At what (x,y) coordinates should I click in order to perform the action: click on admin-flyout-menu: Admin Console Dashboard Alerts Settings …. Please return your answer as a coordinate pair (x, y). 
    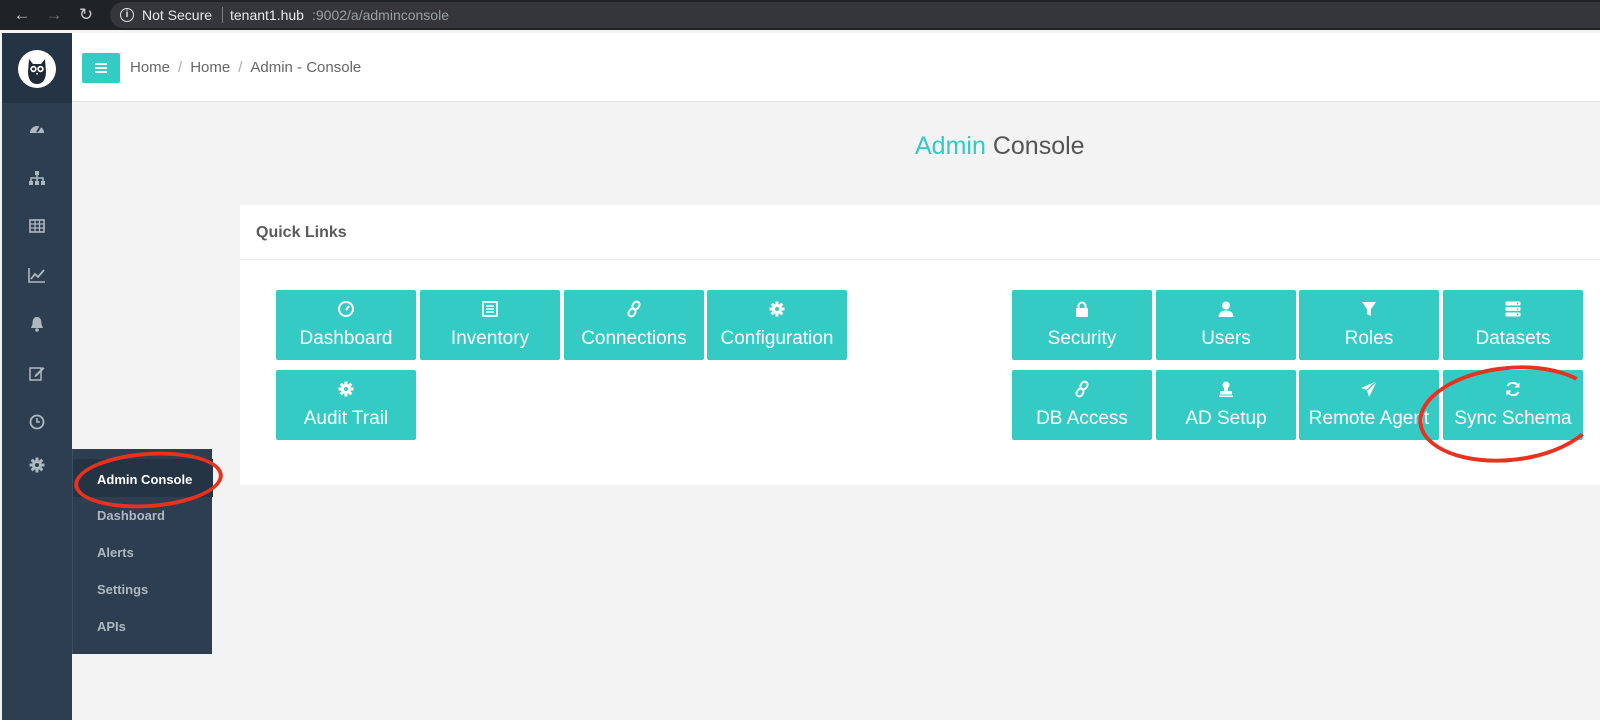
    Looking at the image, I should click on (142, 551).